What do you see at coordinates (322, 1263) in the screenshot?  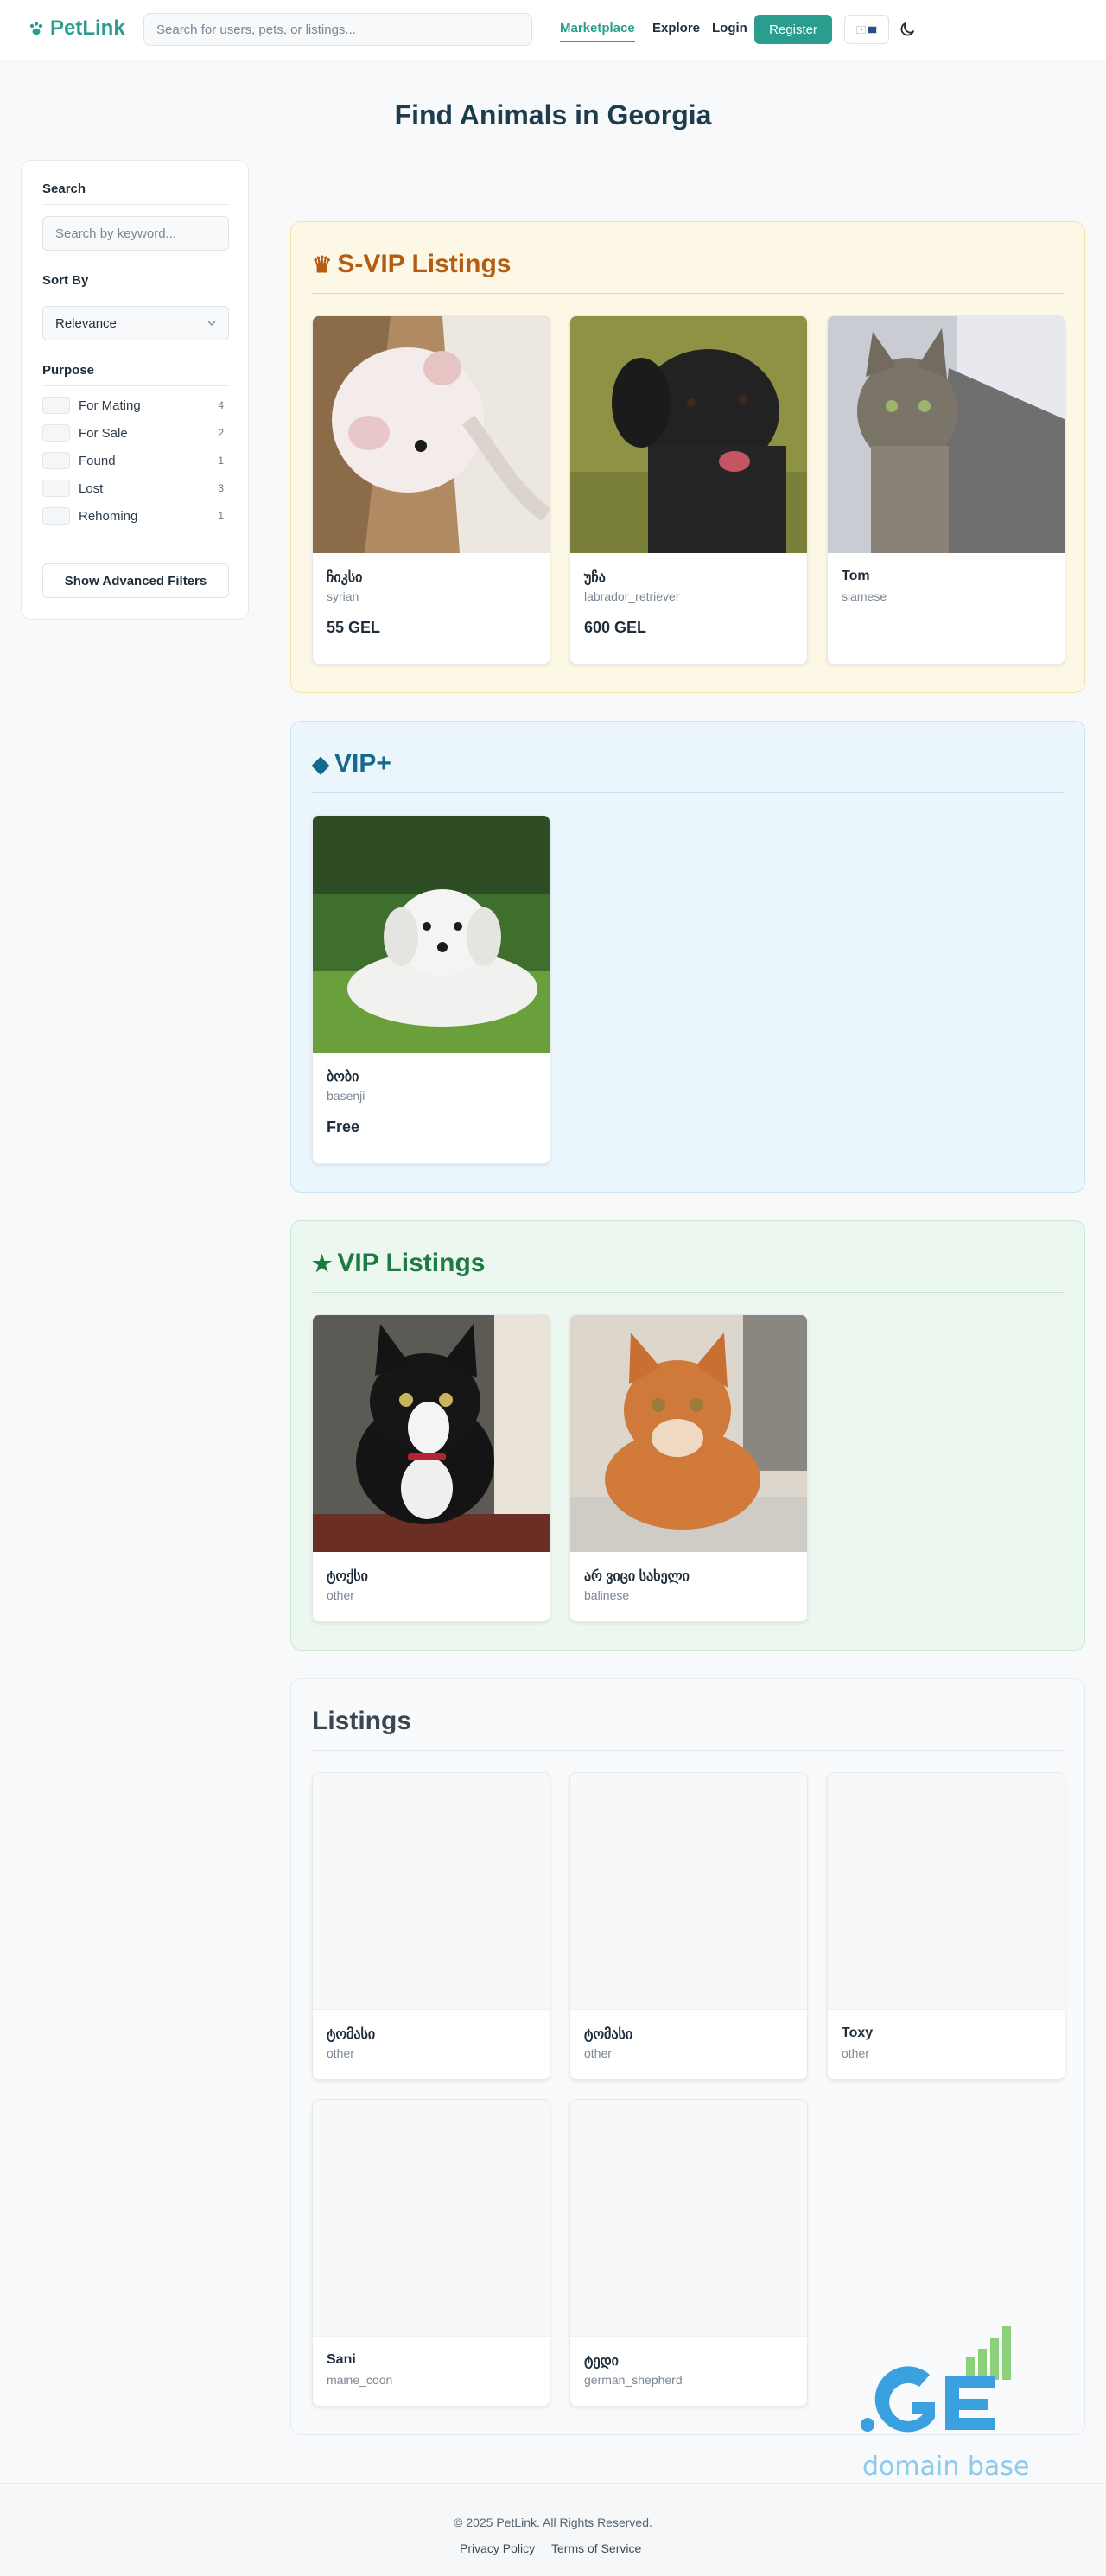 I see `star-icon: ★` at bounding box center [322, 1263].